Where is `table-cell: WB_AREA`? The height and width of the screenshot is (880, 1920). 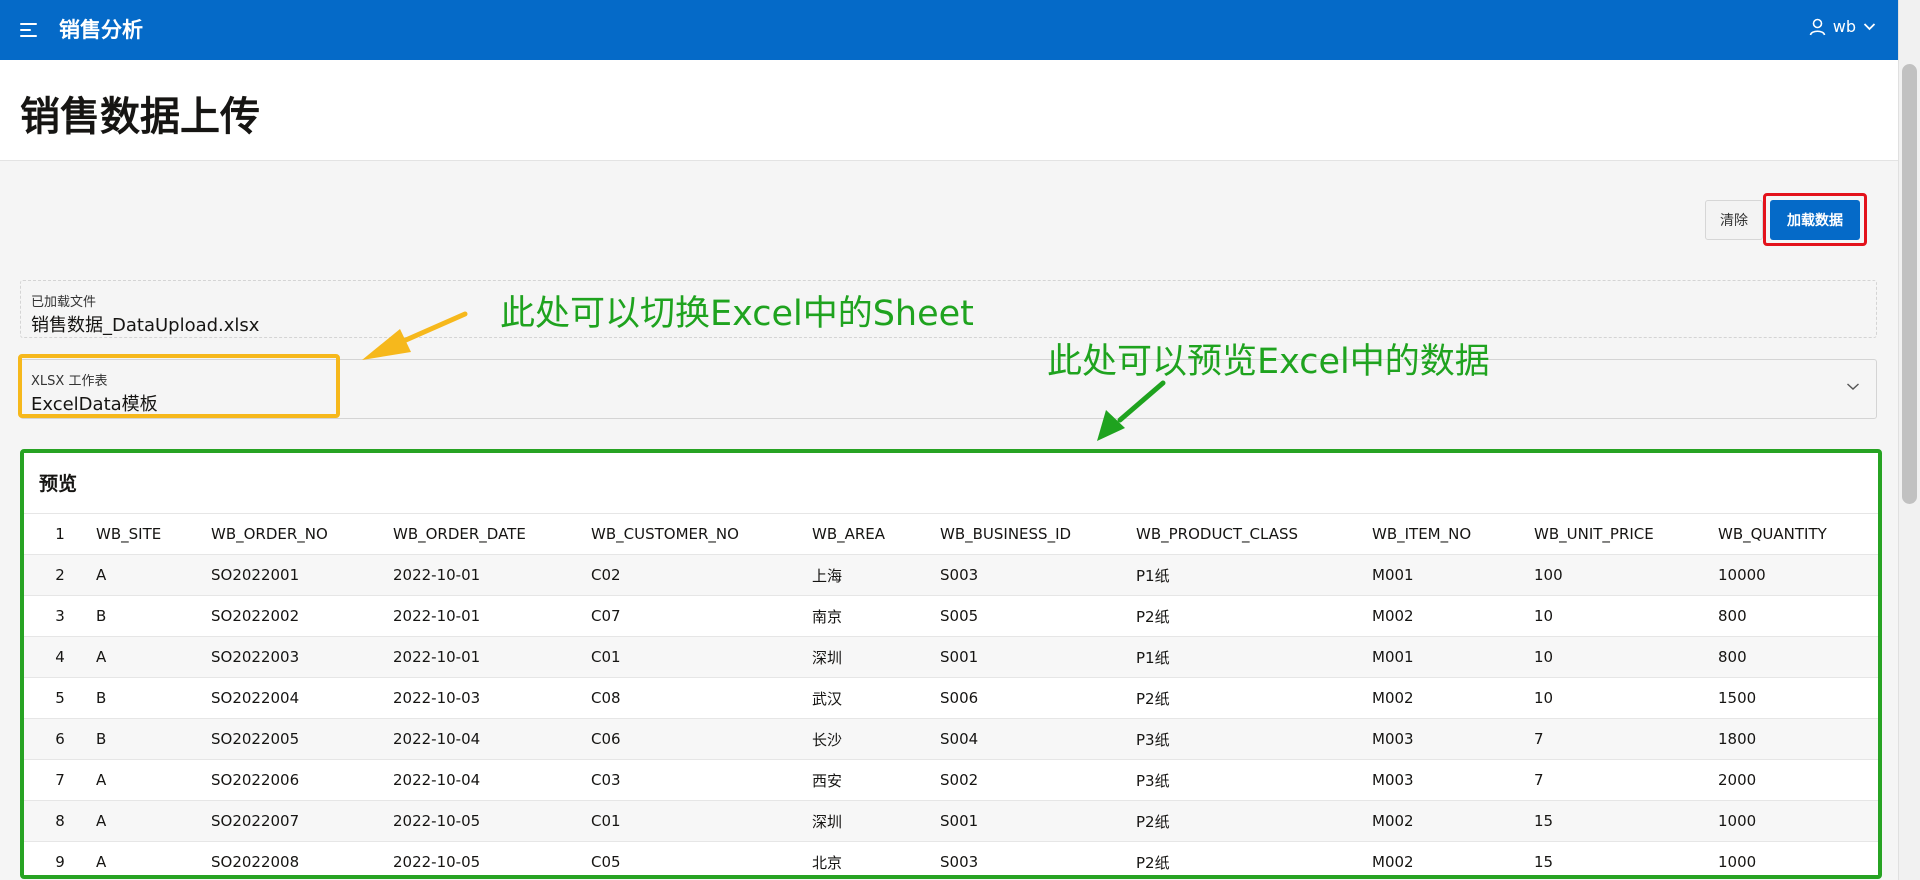
table-cell: WB_AREA is located at coordinates (876, 534).